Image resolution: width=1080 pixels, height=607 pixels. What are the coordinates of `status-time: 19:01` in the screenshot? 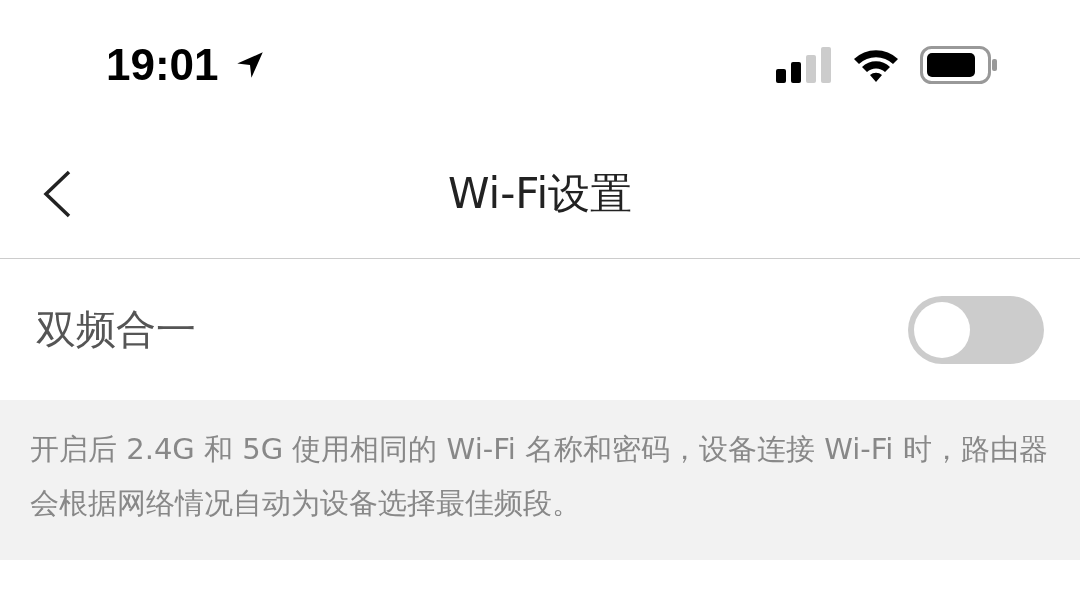 It's located at (162, 65).